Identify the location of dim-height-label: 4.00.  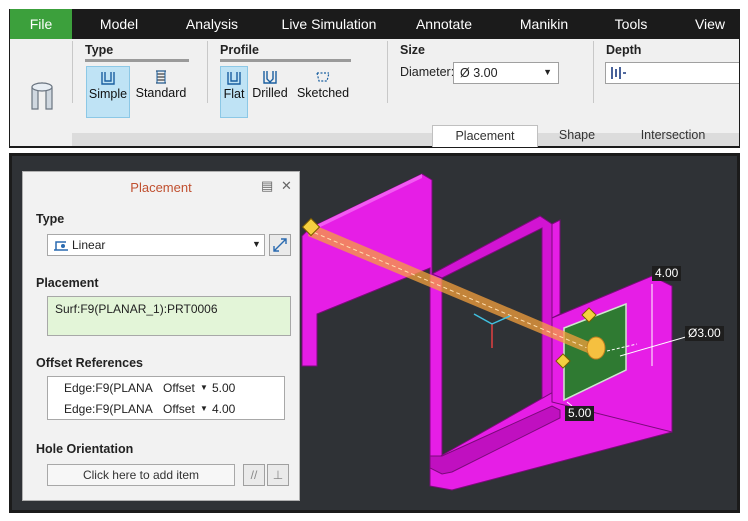
(667, 273).